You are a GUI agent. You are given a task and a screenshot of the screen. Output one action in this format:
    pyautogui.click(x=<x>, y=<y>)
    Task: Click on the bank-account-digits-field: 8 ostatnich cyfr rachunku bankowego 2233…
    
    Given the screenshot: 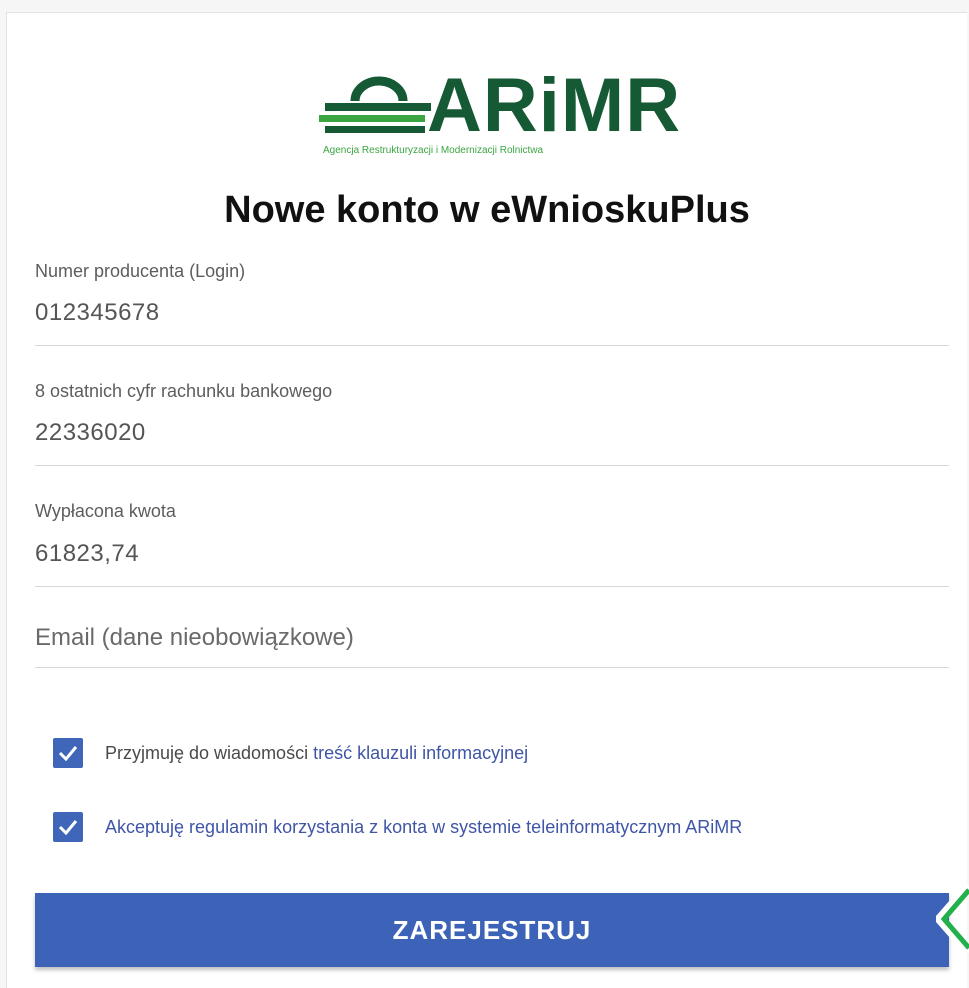 What is the action you would take?
    pyautogui.click(x=492, y=419)
    